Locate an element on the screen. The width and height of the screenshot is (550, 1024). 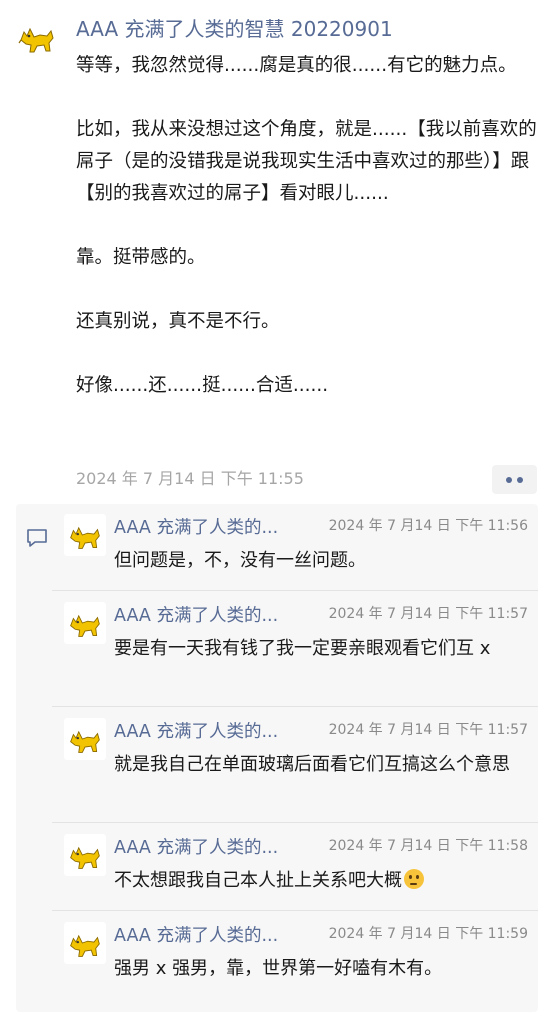
more-dots-icon is located at coordinates (514, 479).